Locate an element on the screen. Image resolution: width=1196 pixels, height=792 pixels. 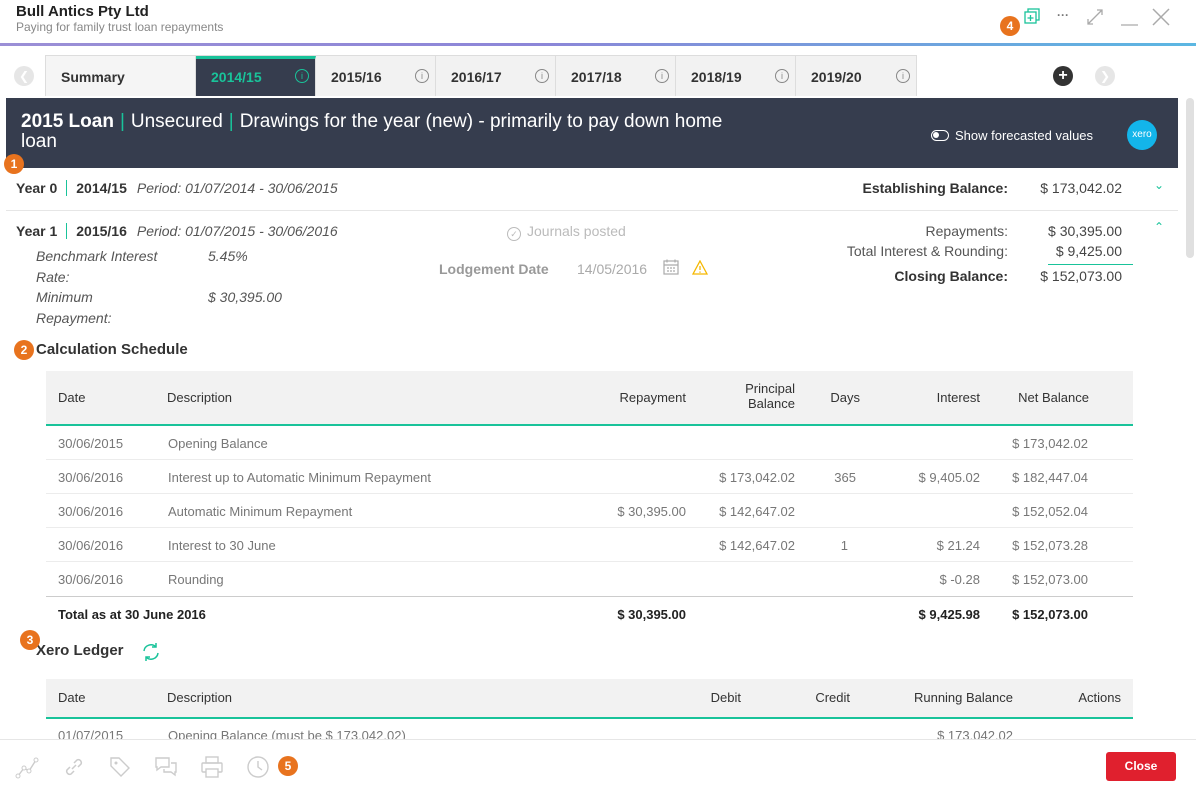
tab-summary: Summary is located at coordinates (121, 76).